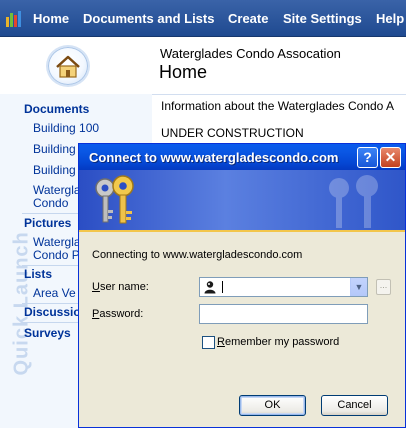 This screenshot has width=406, height=428. Describe the element at coordinates (54, 149) in the screenshot. I see `ql-item-building-2: Building` at that location.